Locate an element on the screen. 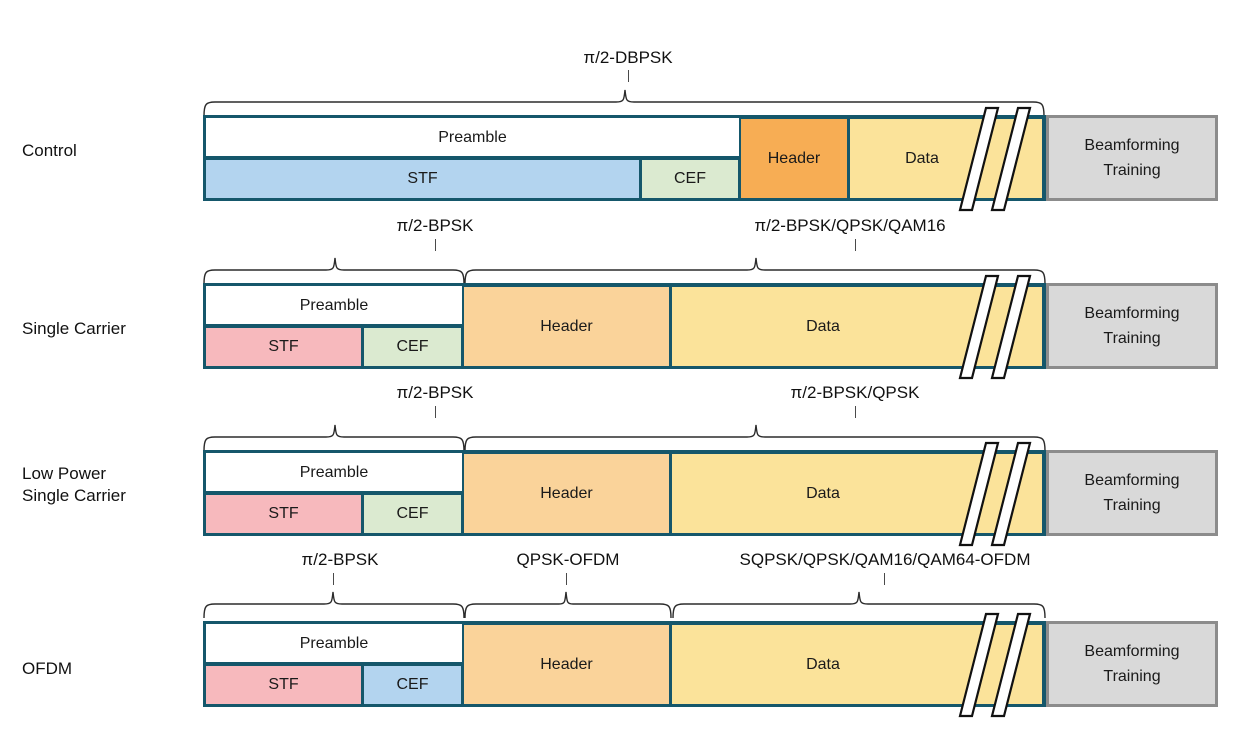 The width and height of the screenshot is (1246, 734). lpsc-stf-cell: STF is located at coordinates (283, 514).